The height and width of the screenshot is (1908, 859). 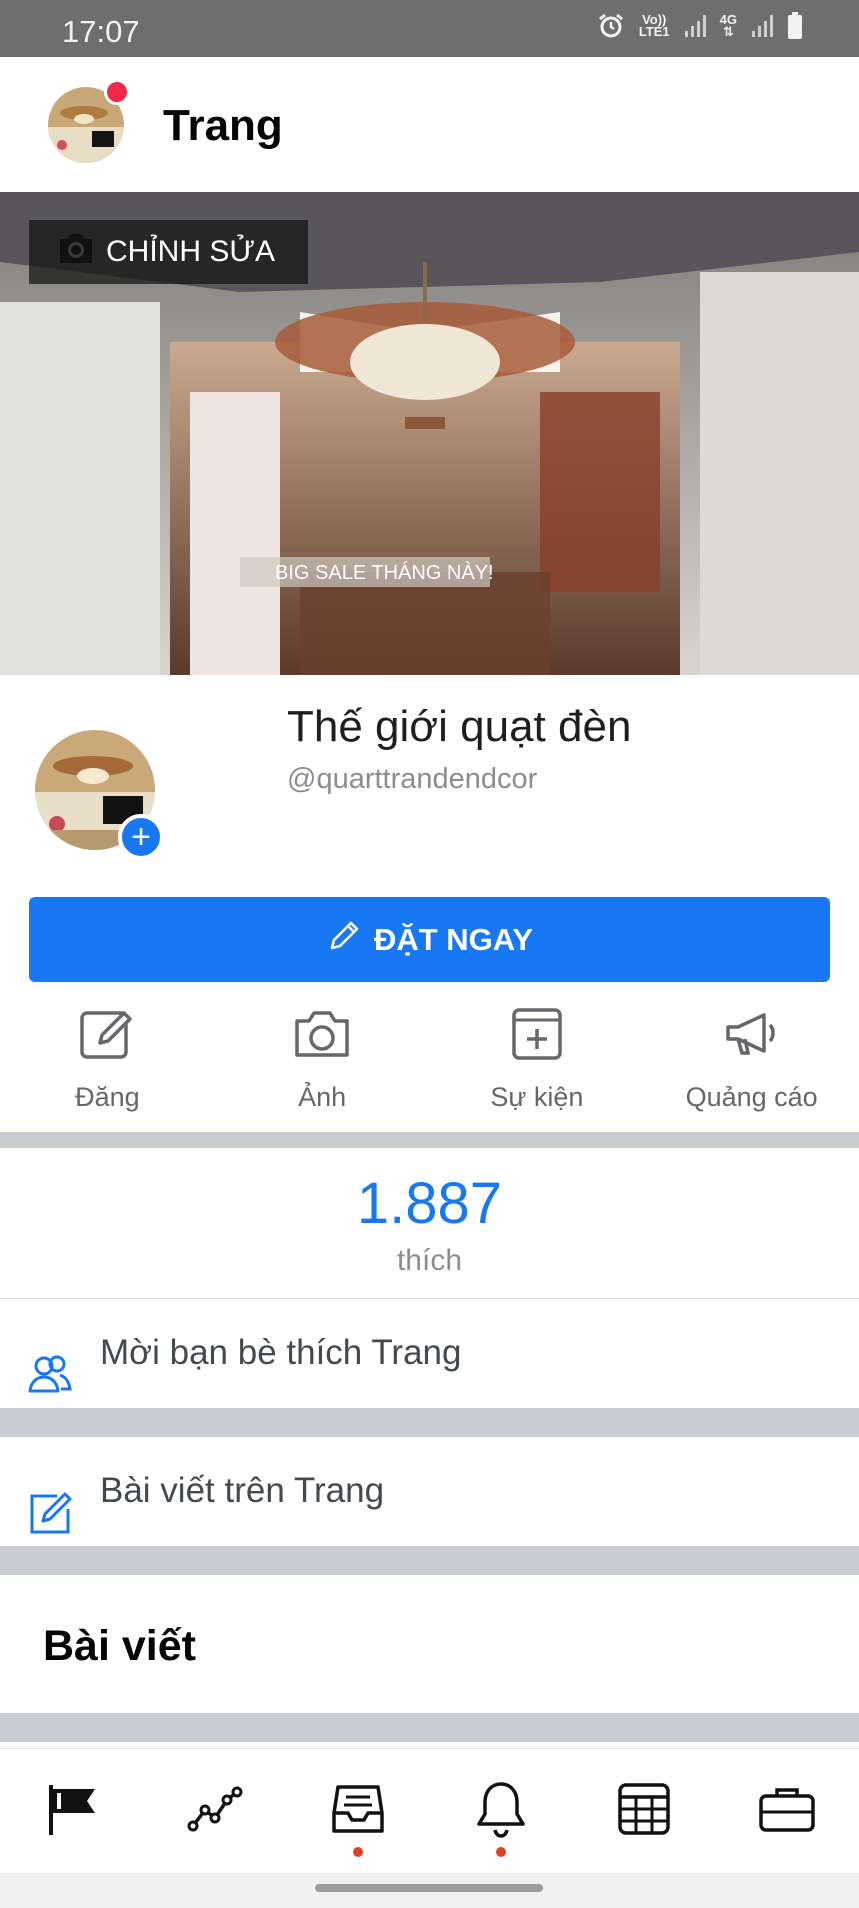 I want to click on likes-summary: 1.887 thích, so click(x=429, y=1223).